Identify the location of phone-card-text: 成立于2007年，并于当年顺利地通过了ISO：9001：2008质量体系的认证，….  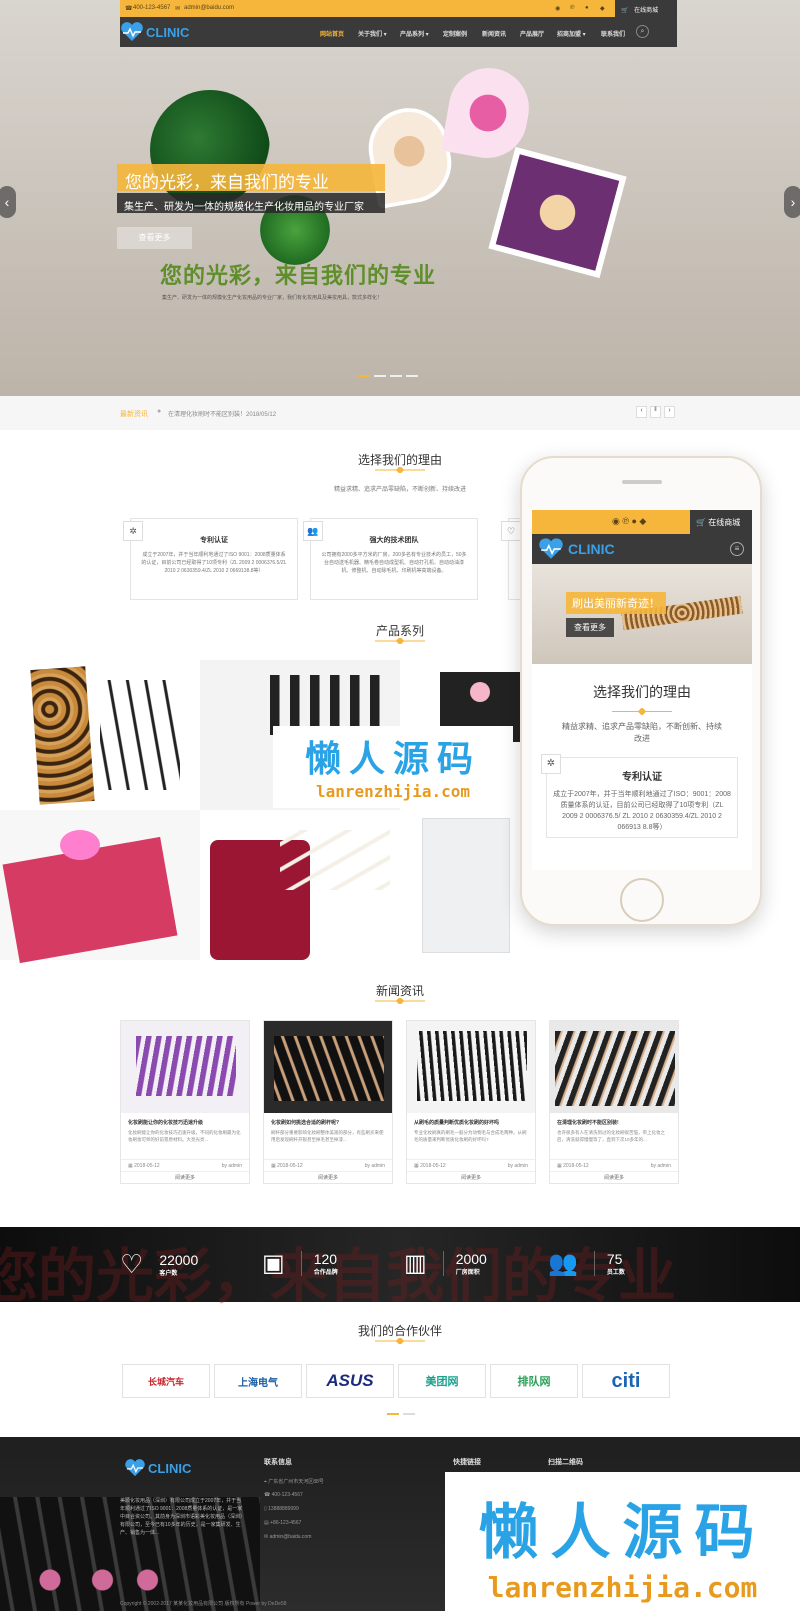
(642, 811).